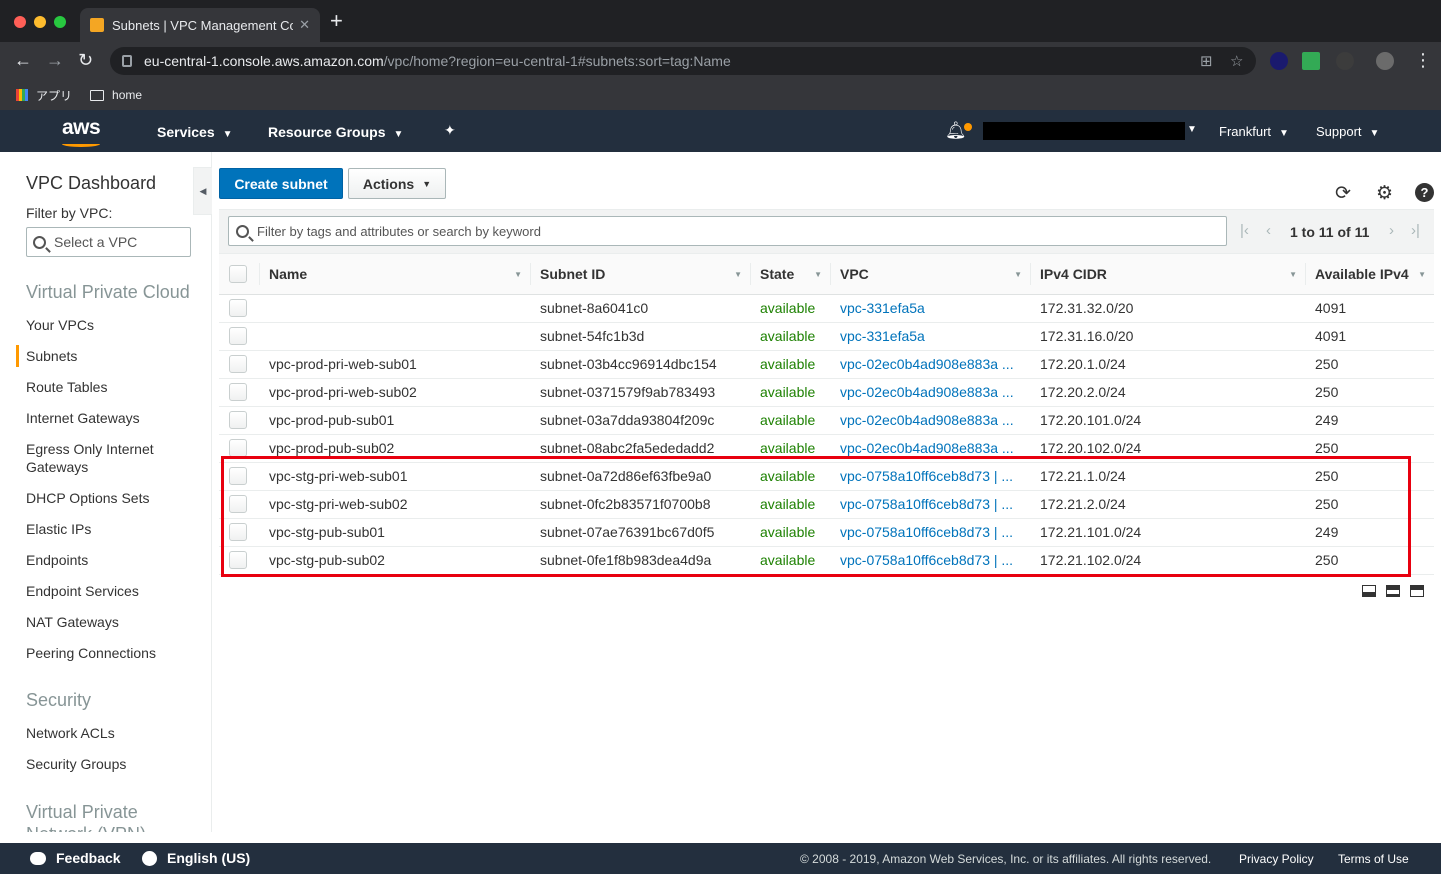 The width and height of the screenshot is (1441, 874). What do you see at coordinates (1417, 591) in the screenshot?
I see `split-view-top-icon` at bounding box center [1417, 591].